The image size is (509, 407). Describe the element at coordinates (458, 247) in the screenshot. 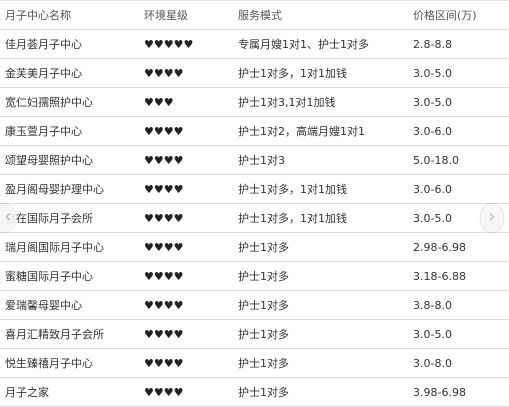

I see `cell-price: 2.98-6.98` at that location.